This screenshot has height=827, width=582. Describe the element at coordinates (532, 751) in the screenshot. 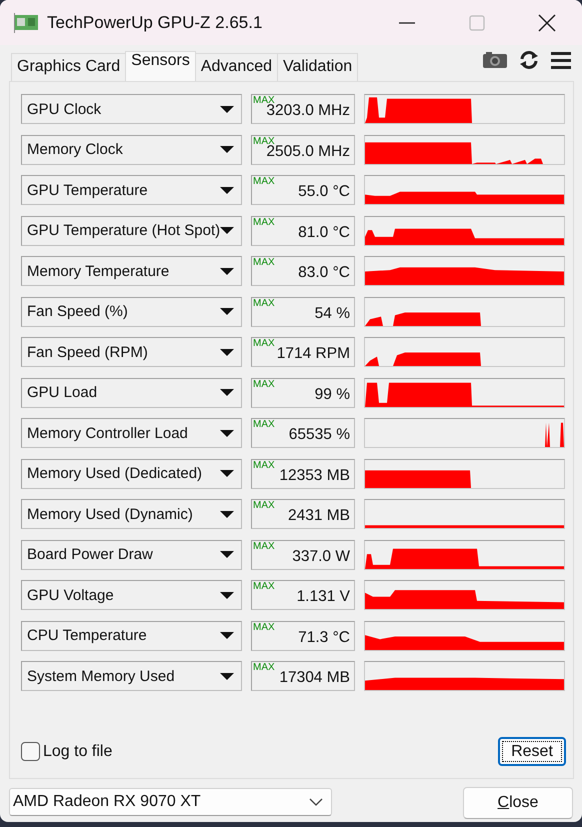

I see `reset-button: Reset` at that location.